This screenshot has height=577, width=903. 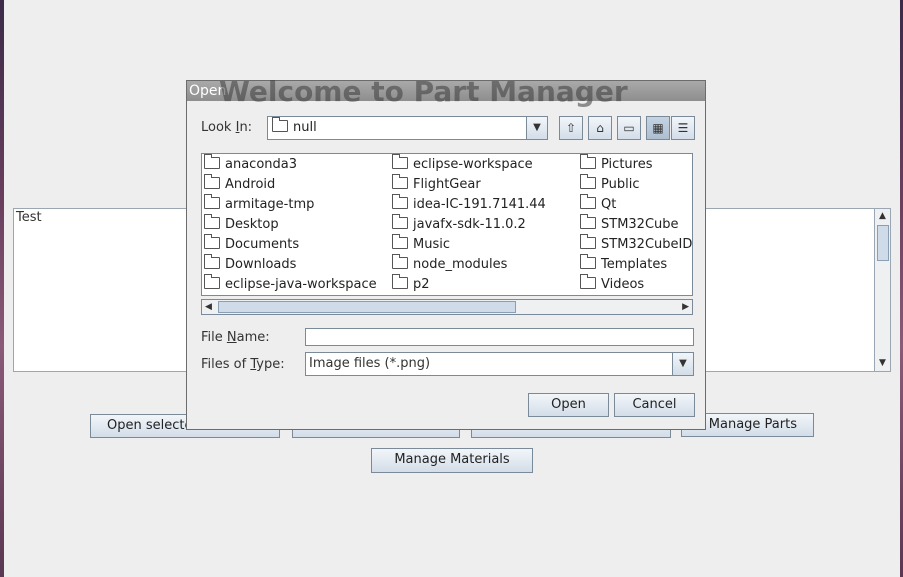 I want to click on list-view-icon: ▦, so click(x=658, y=128).